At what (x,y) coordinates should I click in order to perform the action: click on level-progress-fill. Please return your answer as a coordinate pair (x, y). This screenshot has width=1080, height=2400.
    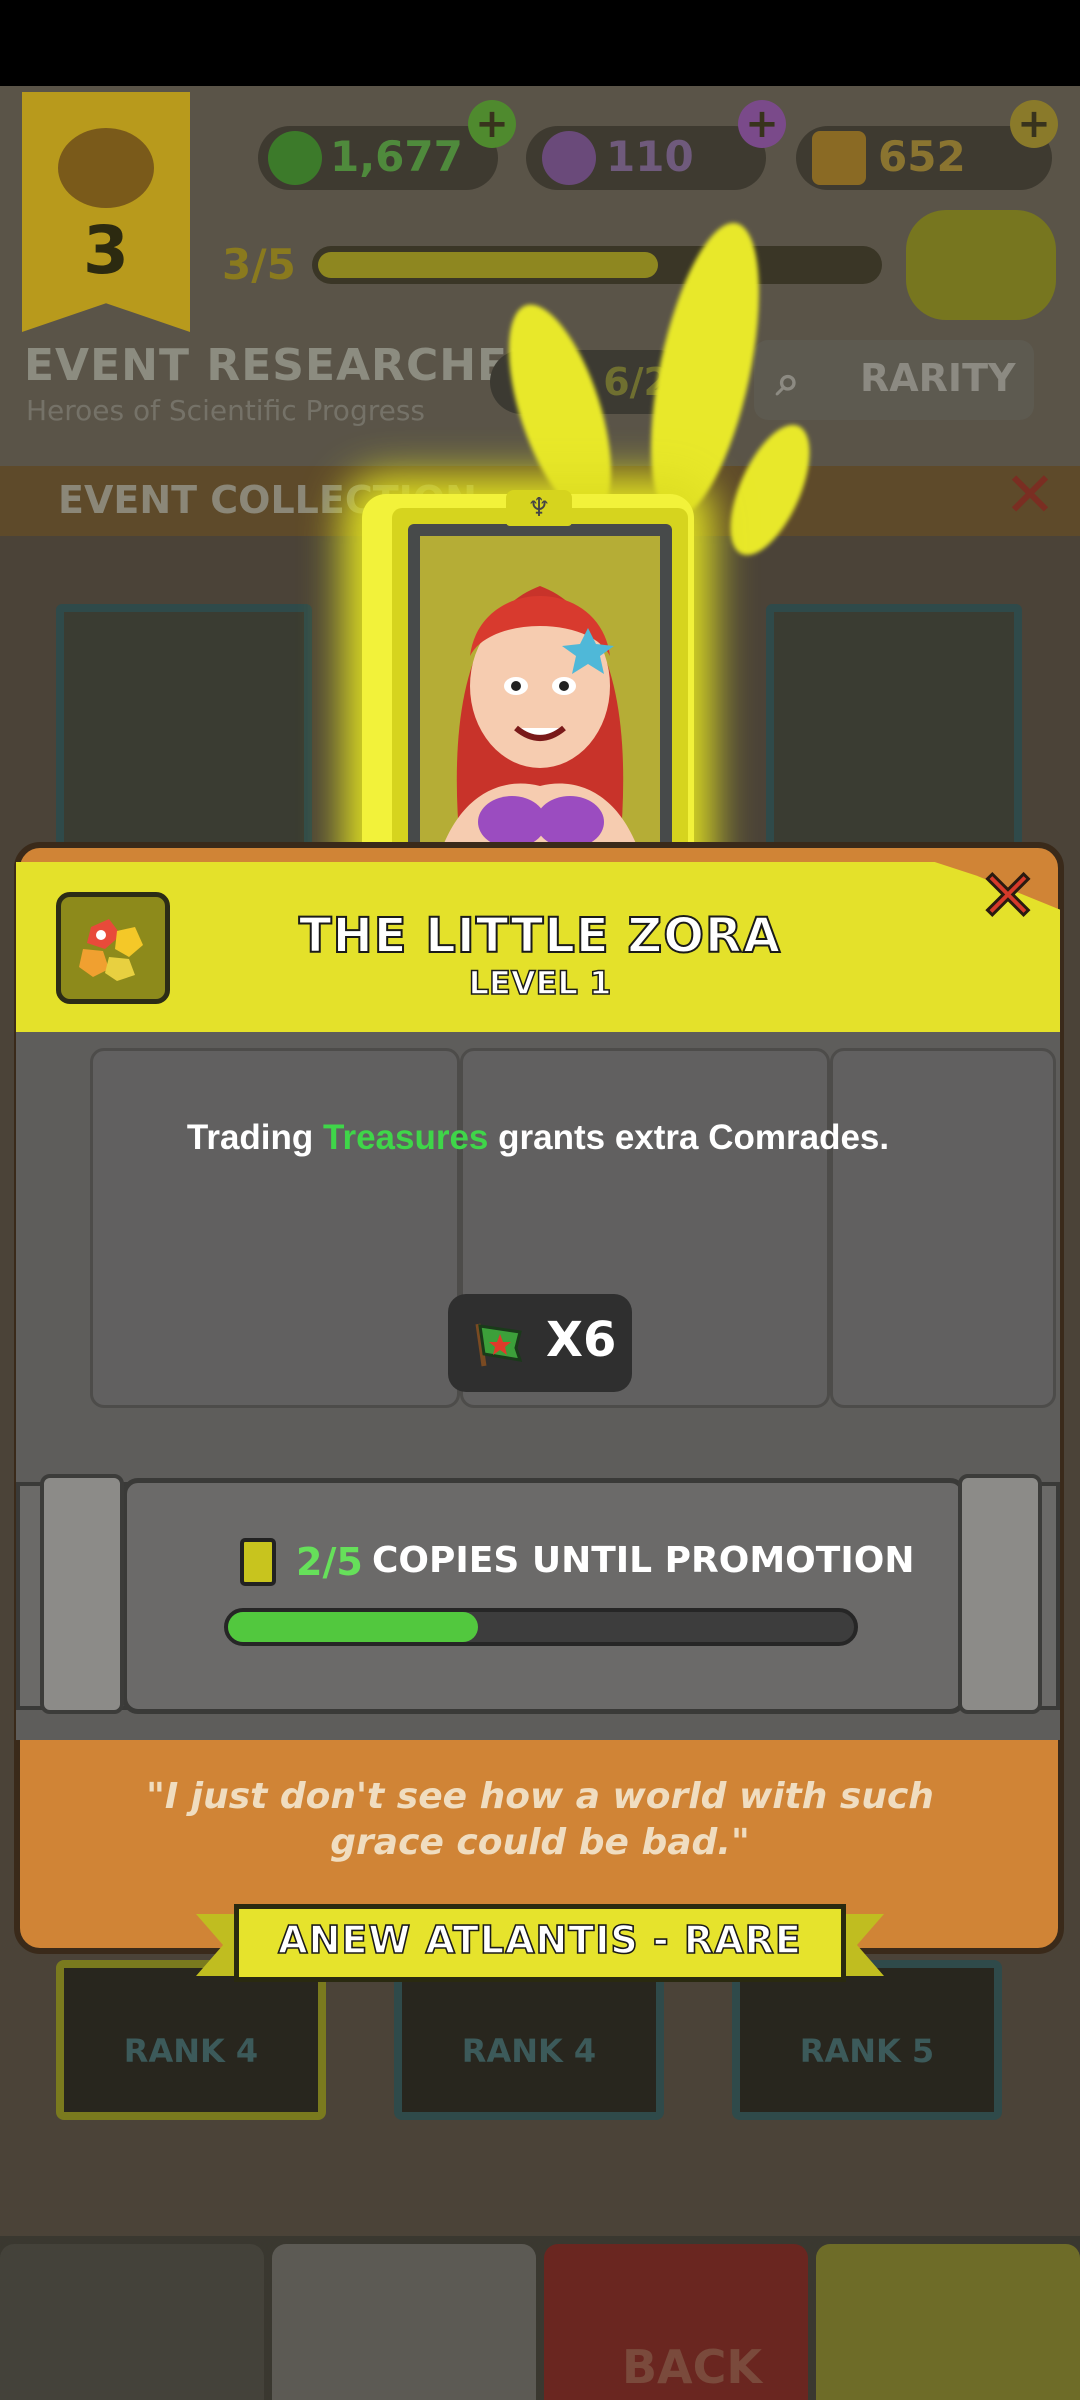
    Looking at the image, I should click on (488, 265).